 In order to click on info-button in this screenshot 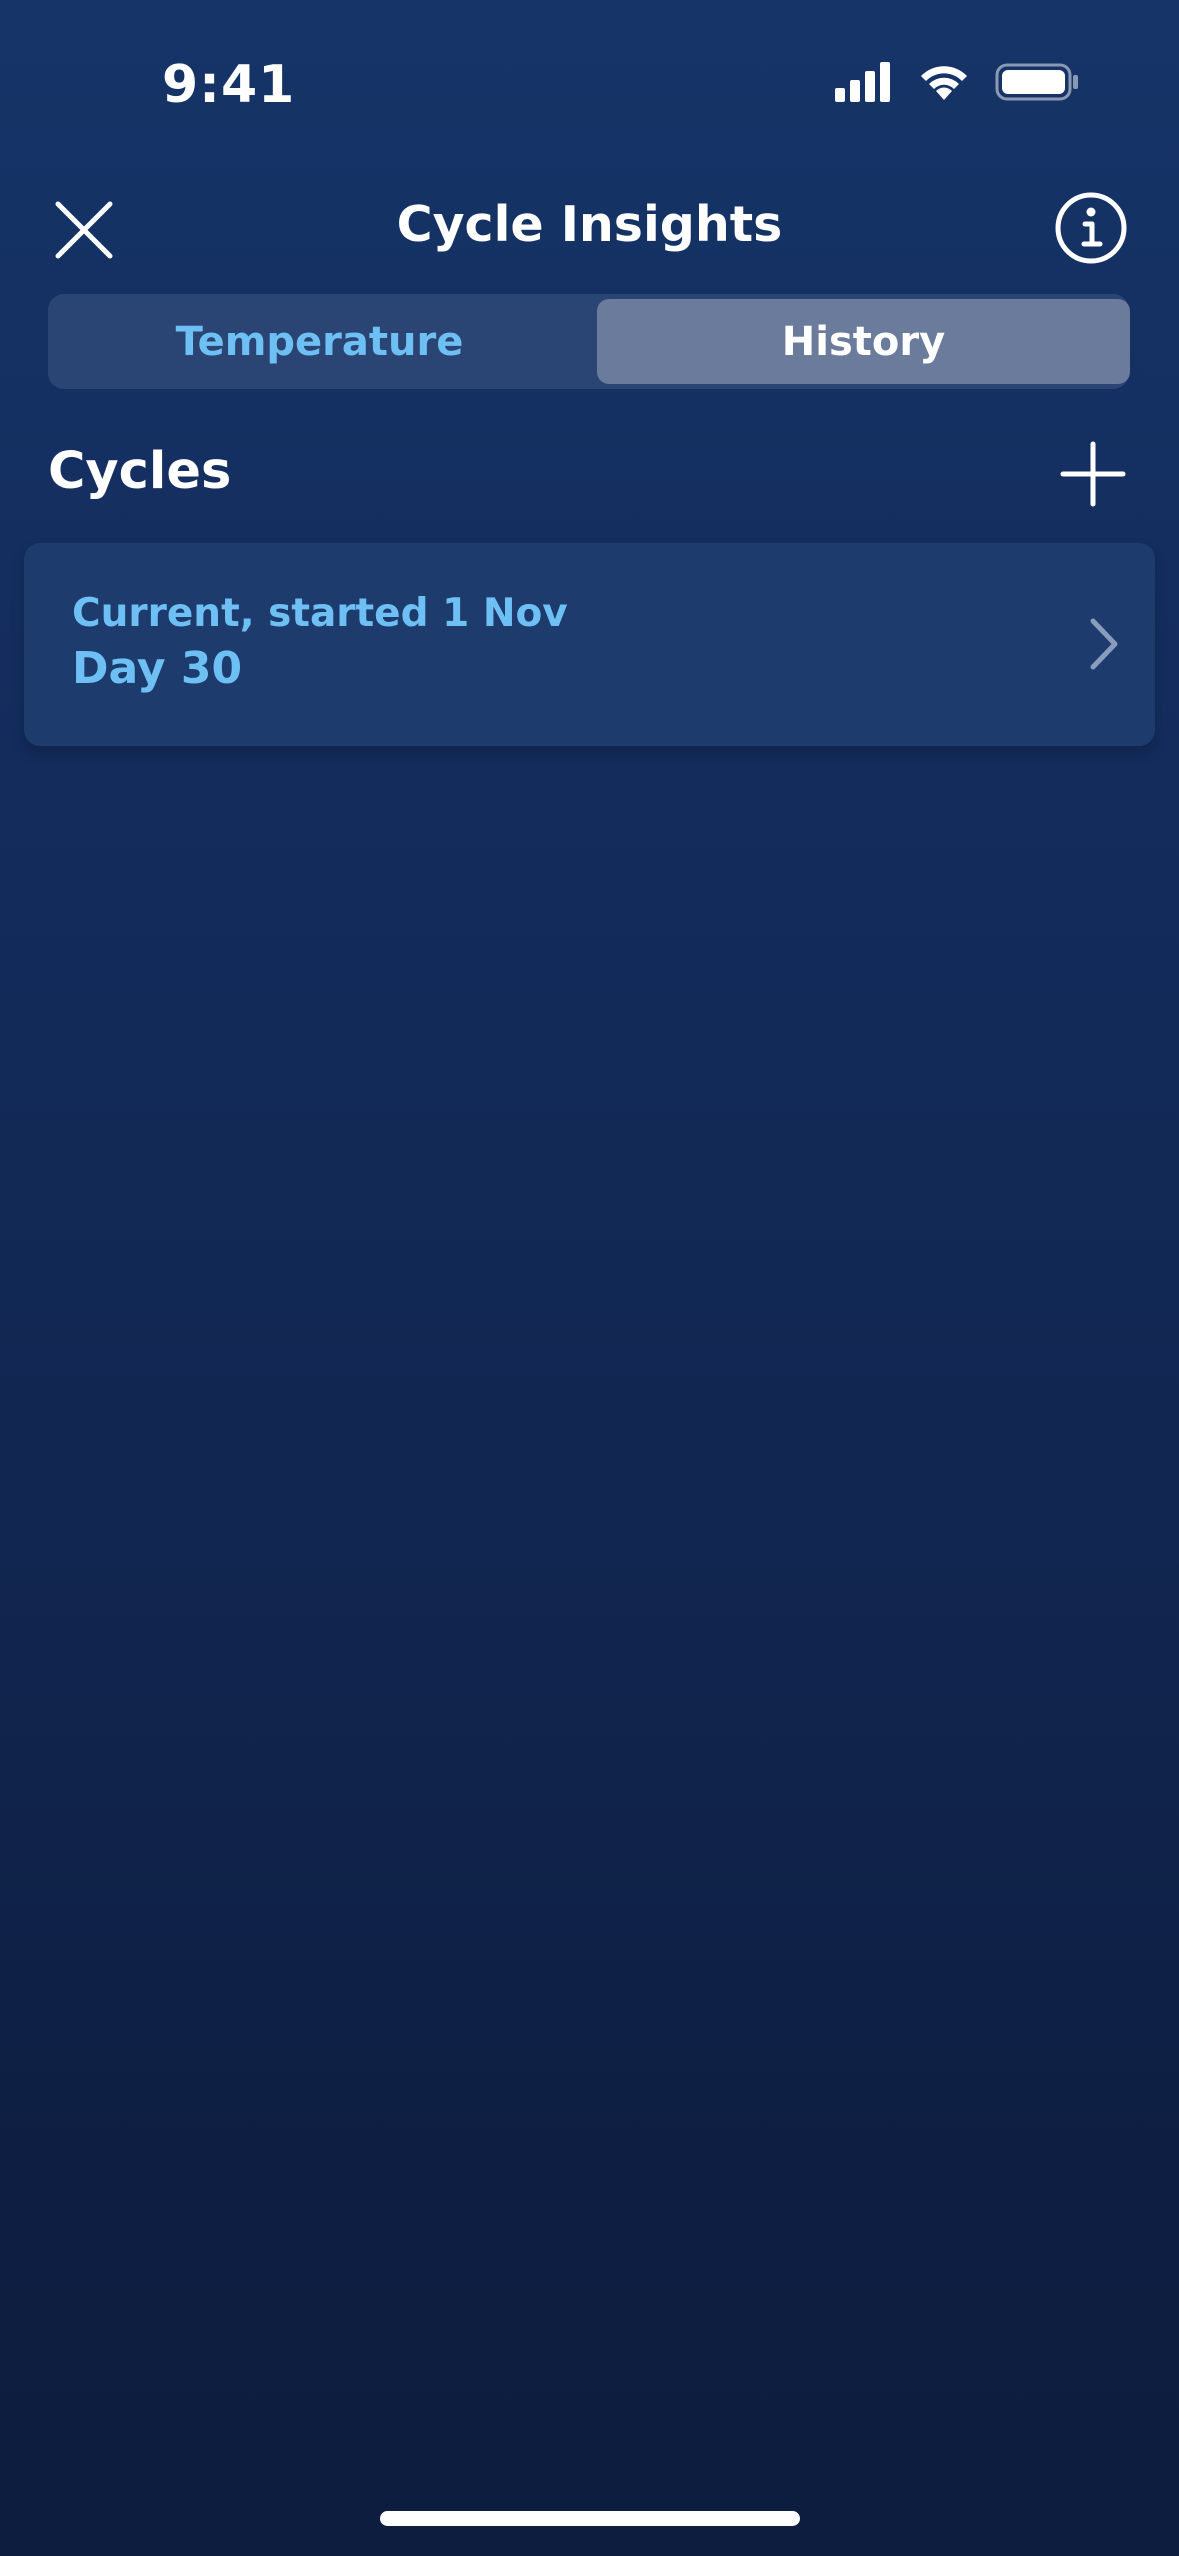, I will do `click(1091, 228)`.